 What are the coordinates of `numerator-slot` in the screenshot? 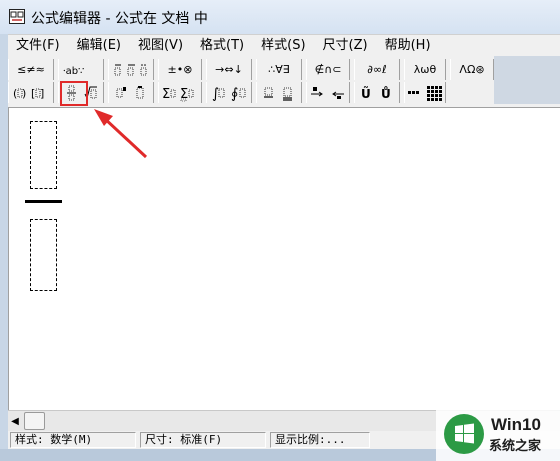 It's located at (43, 155).